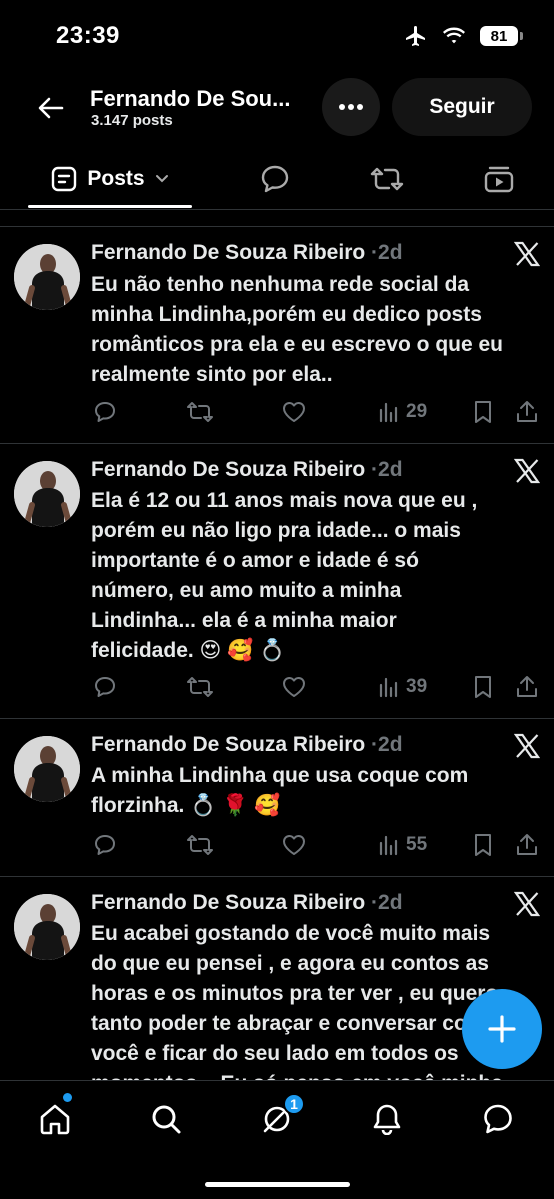 This screenshot has width=554, height=1199. I want to click on compose-button, so click(502, 1029).